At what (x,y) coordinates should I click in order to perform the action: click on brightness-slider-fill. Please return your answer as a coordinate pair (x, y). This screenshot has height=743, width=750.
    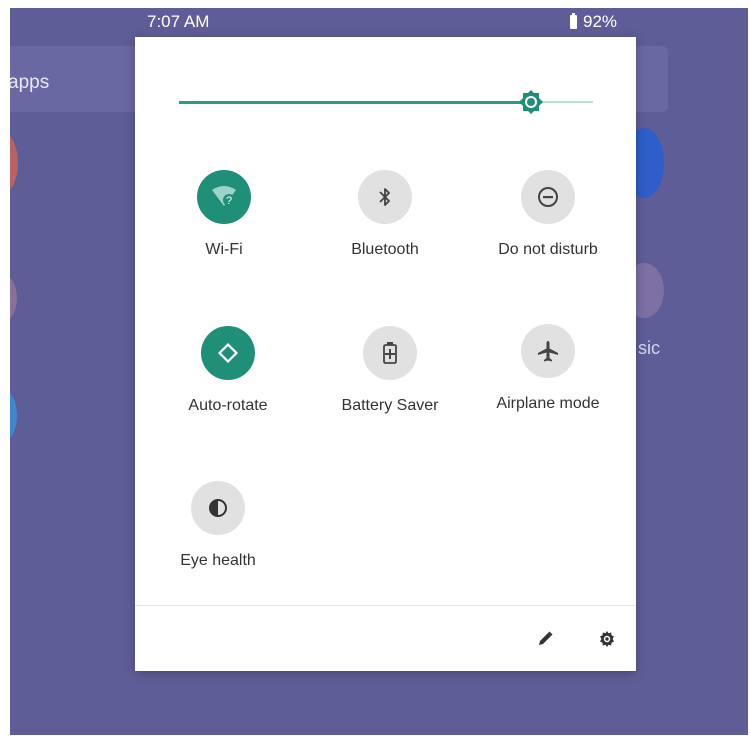
    Looking at the image, I should click on (357, 102).